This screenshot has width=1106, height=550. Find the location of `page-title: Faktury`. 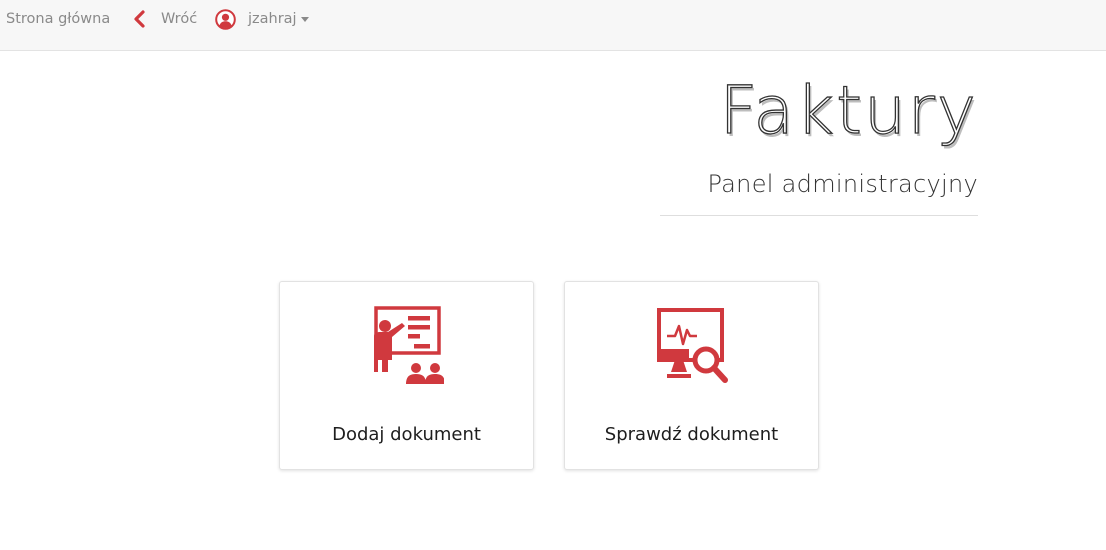

page-title: Faktury is located at coordinates (848, 110).